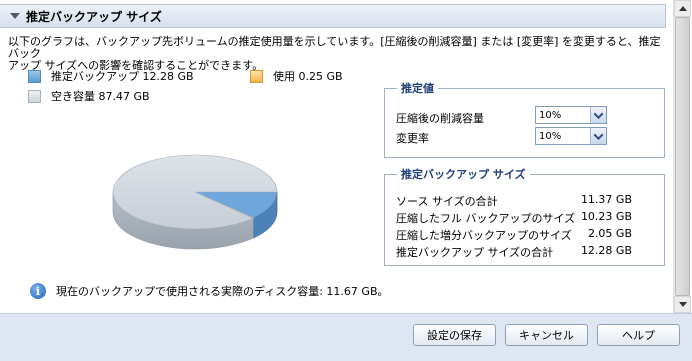  What do you see at coordinates (256, 76) in the screenshot?
I see `used-swatch-icon` at bounding box center [256, 76].